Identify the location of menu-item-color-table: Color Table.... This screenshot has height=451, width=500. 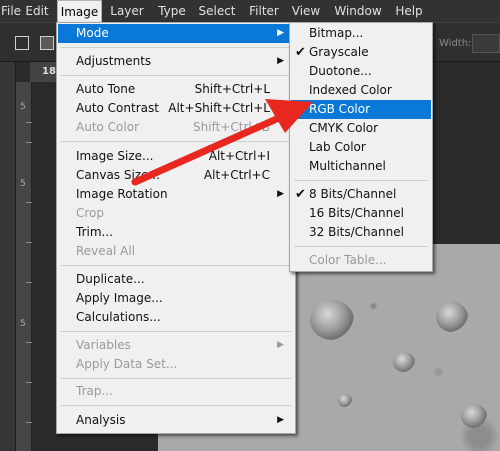
(348, 260).